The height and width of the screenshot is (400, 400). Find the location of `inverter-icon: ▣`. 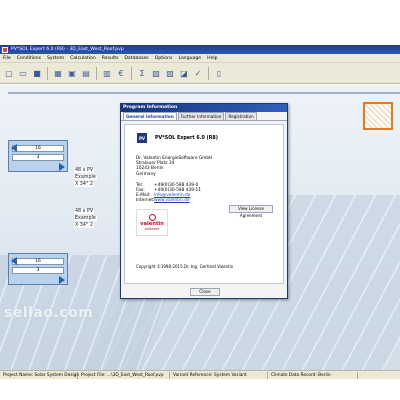

inverter-icon: ▣ is located at coordinates (72, 73).